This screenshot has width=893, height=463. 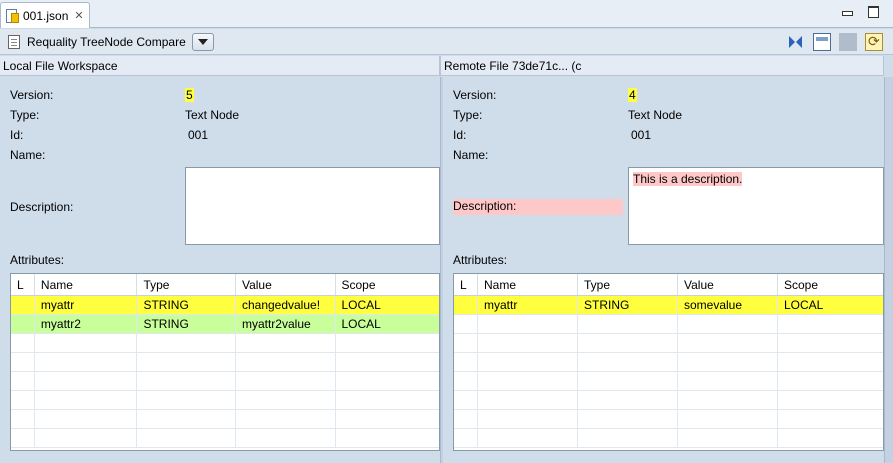 I want to click on version-value: 4, so click(x=632, y=95).